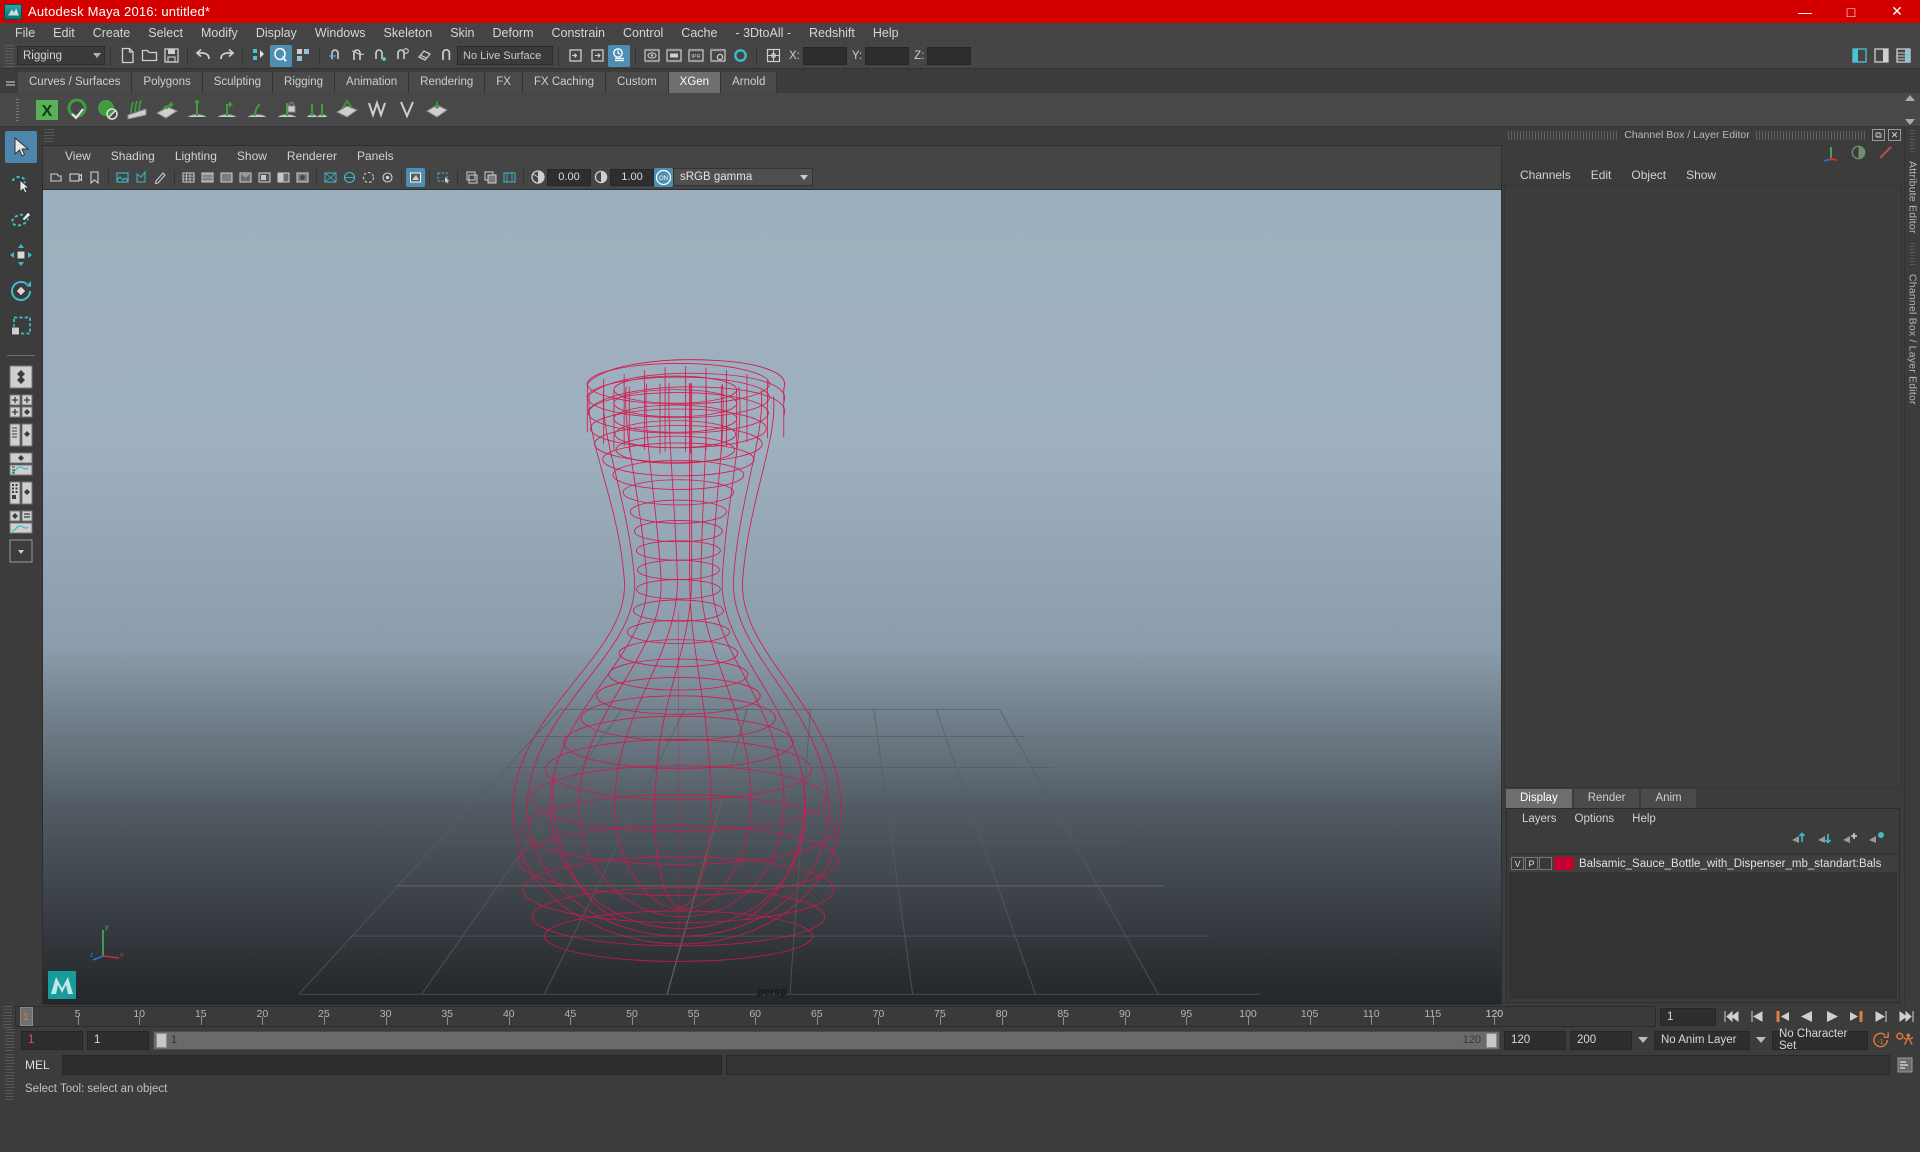  What do you see at coordinates (21, 493) in the screenshot?
I see `layout-hypershade-persp-button` at bounding box center [21, 493].